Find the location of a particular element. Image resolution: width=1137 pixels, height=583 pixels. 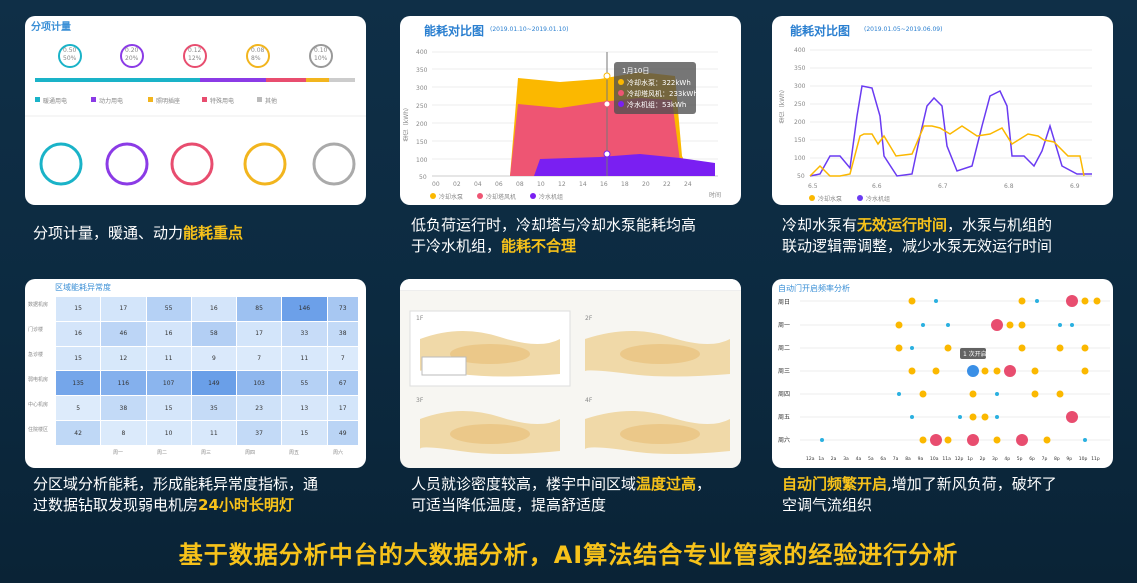

svg-text: 18 is located at coordinates (625, 184).